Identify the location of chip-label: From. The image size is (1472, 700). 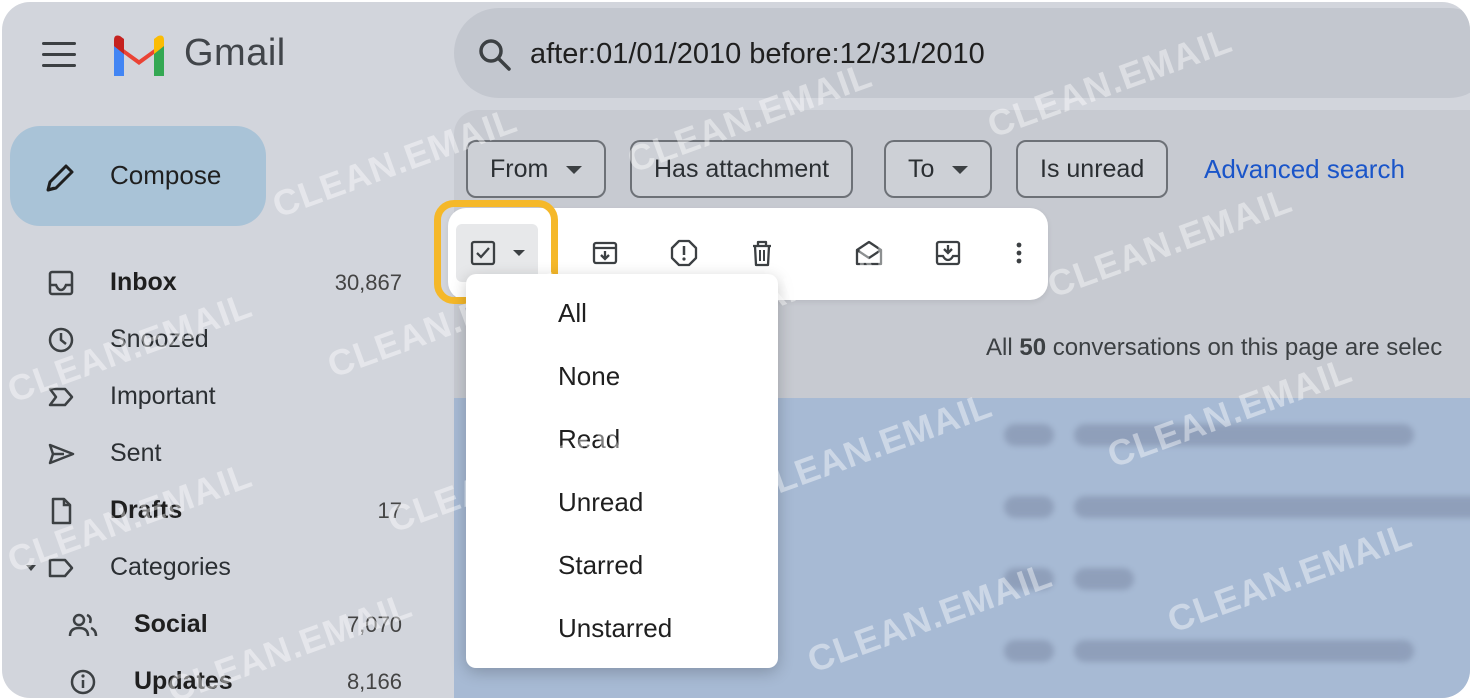
(519, 169).